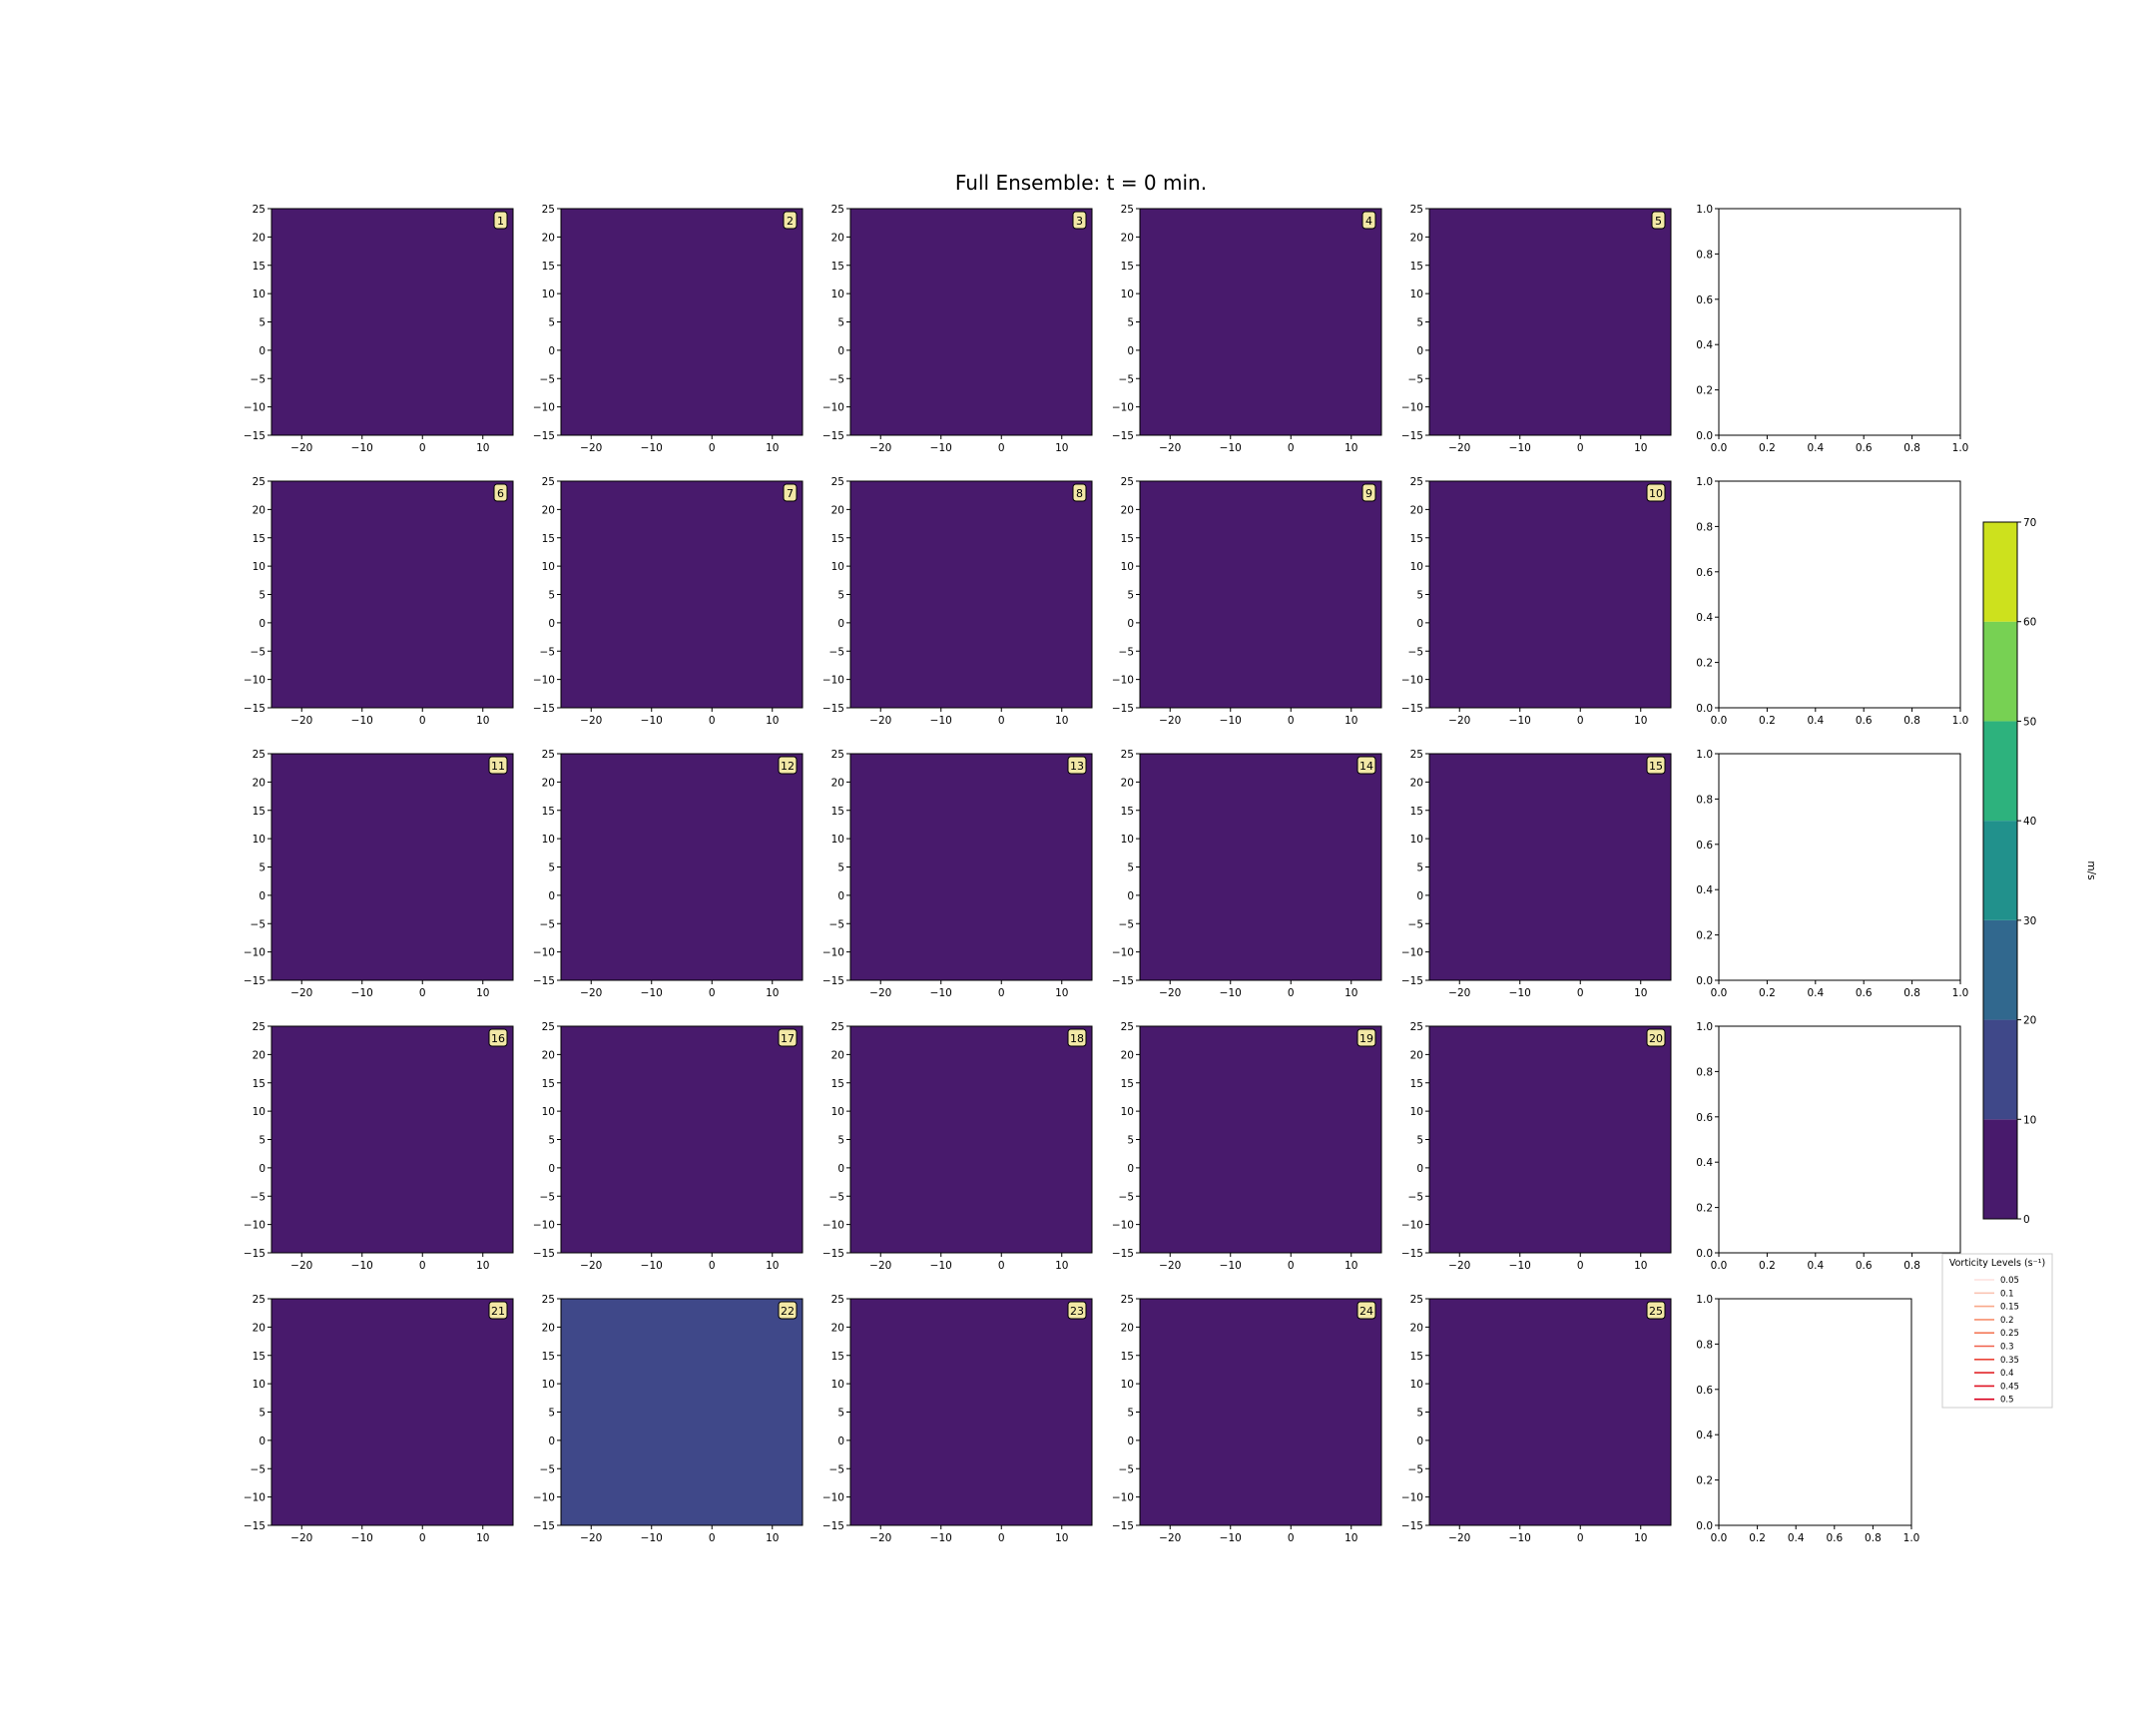  Describe the element at coordinates (790, 493) in the screenshot. I see `member-badge-label: 7` at that location.